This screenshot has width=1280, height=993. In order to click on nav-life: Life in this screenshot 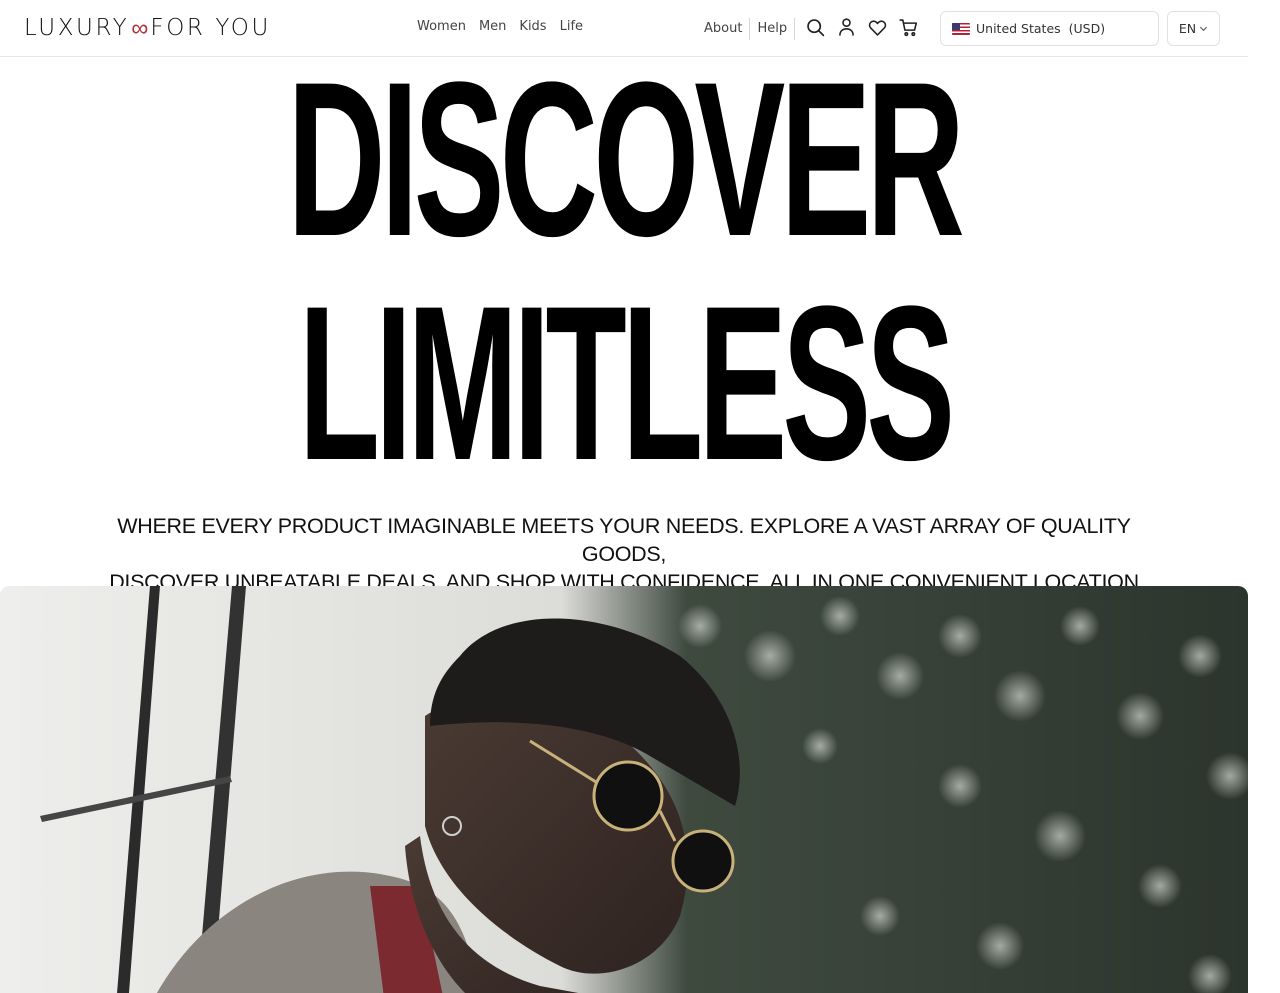, I will do `click(571, 27)`.